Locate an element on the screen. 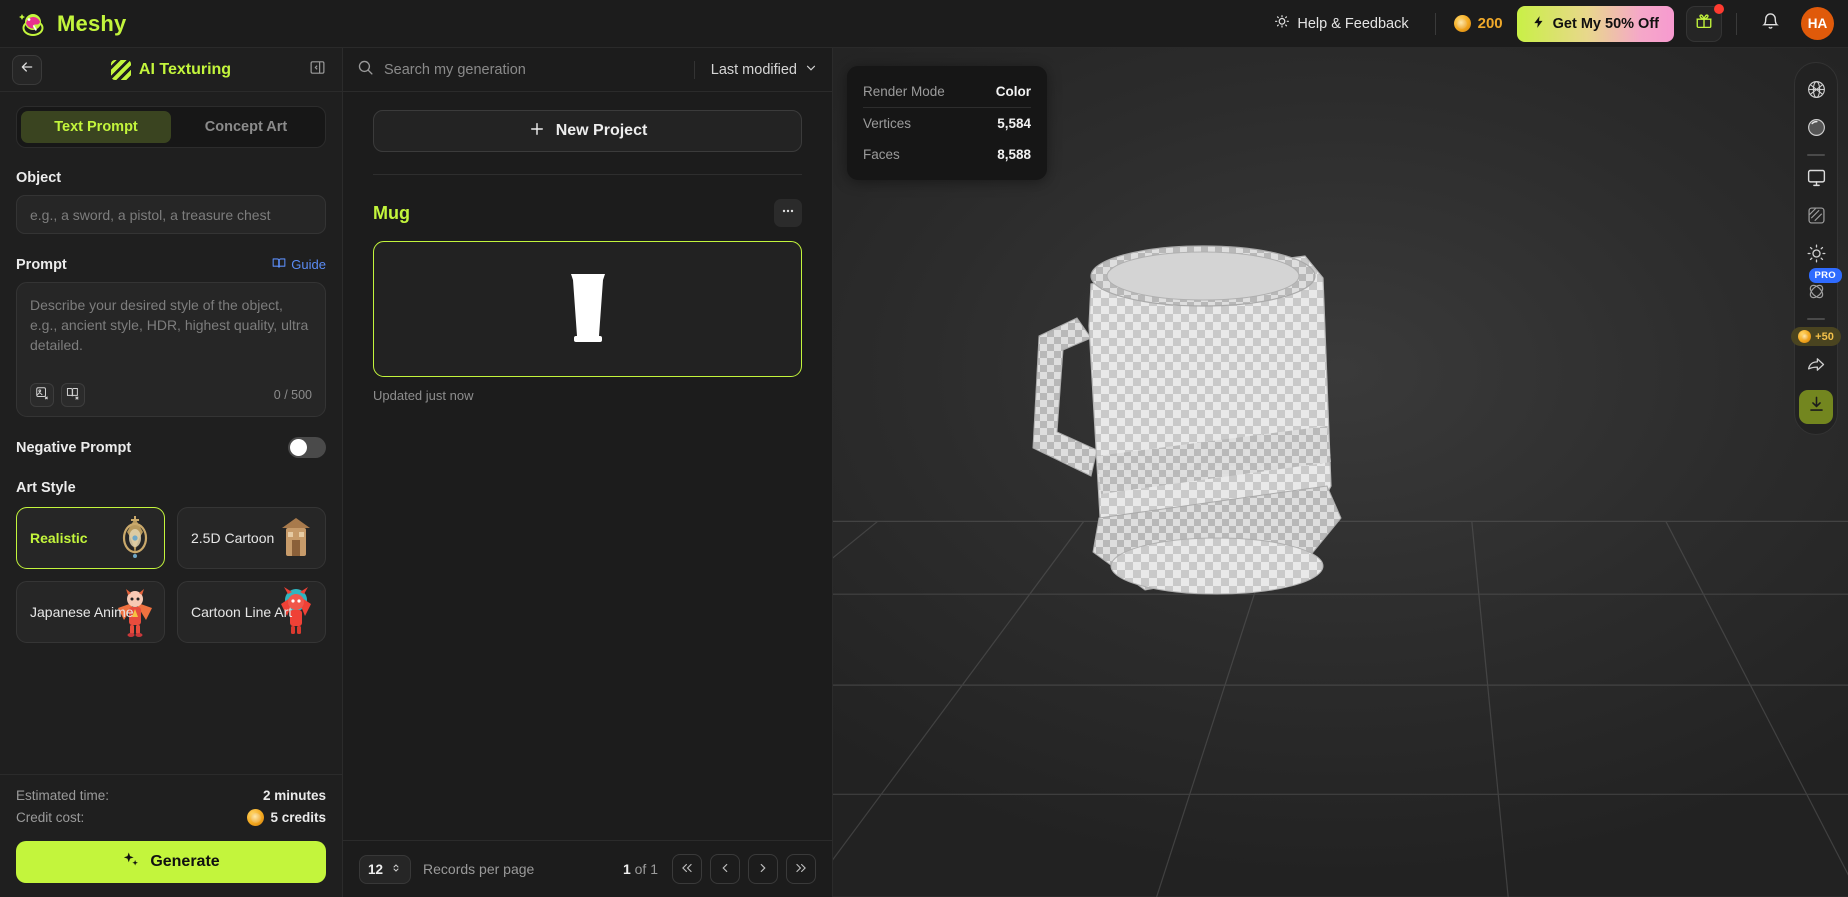 The height and width of the screenshot is (897, 1848). page-title-label: AI Texturing is located at coordinates (185, 69).